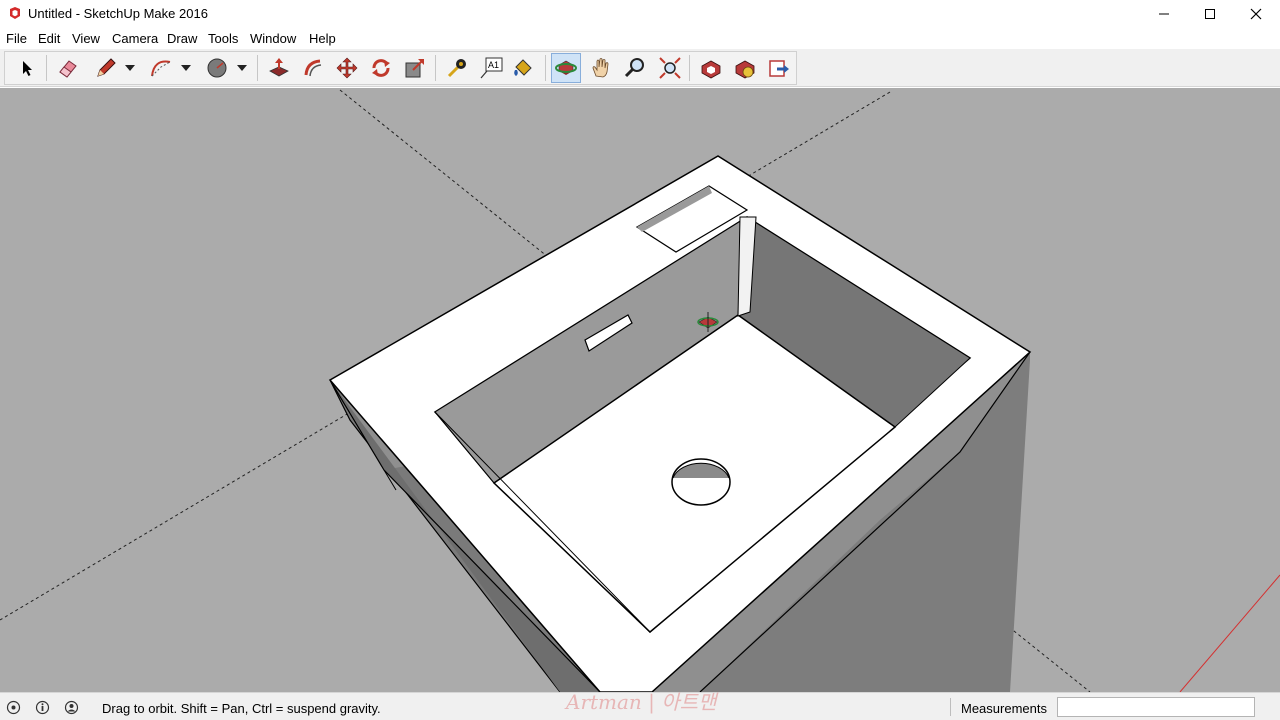 The width and height of the screenshot is (1280, 720). Describe the element at coordinates (1004, 708) in the screenshot. I see `measurements-label: Measurements` at that location.